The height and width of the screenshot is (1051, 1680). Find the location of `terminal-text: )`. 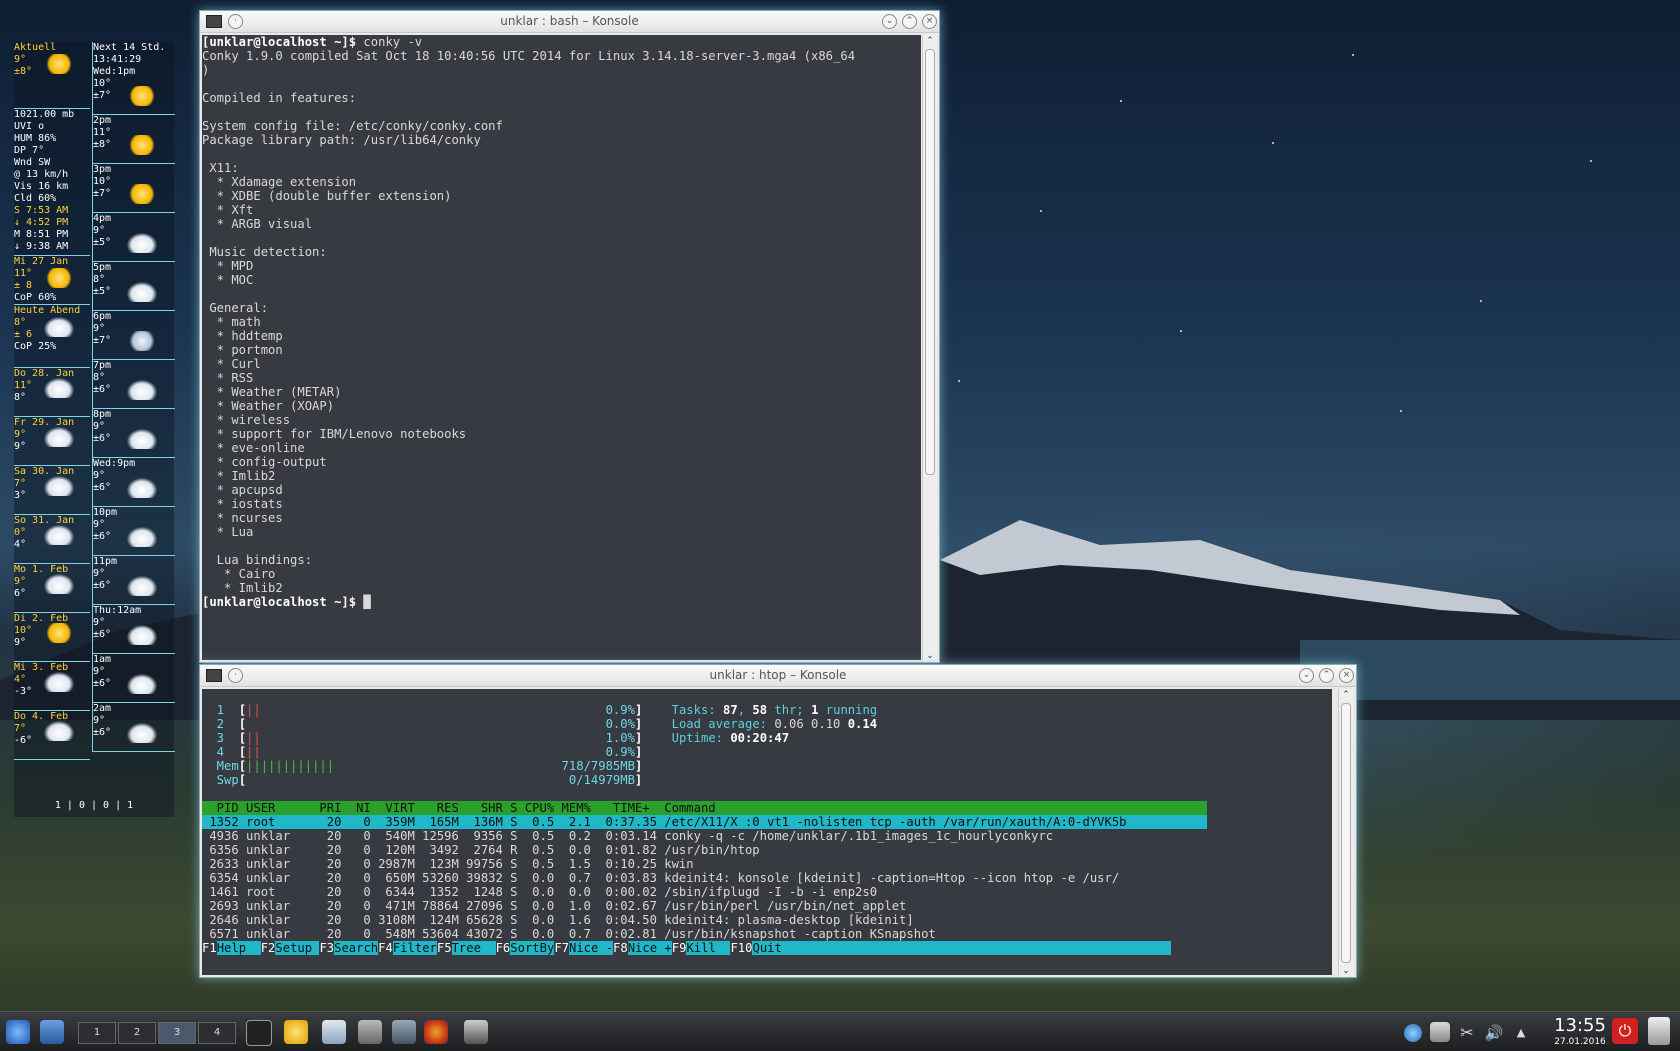

terminal-text: ) is located at coordinates (206, 70).